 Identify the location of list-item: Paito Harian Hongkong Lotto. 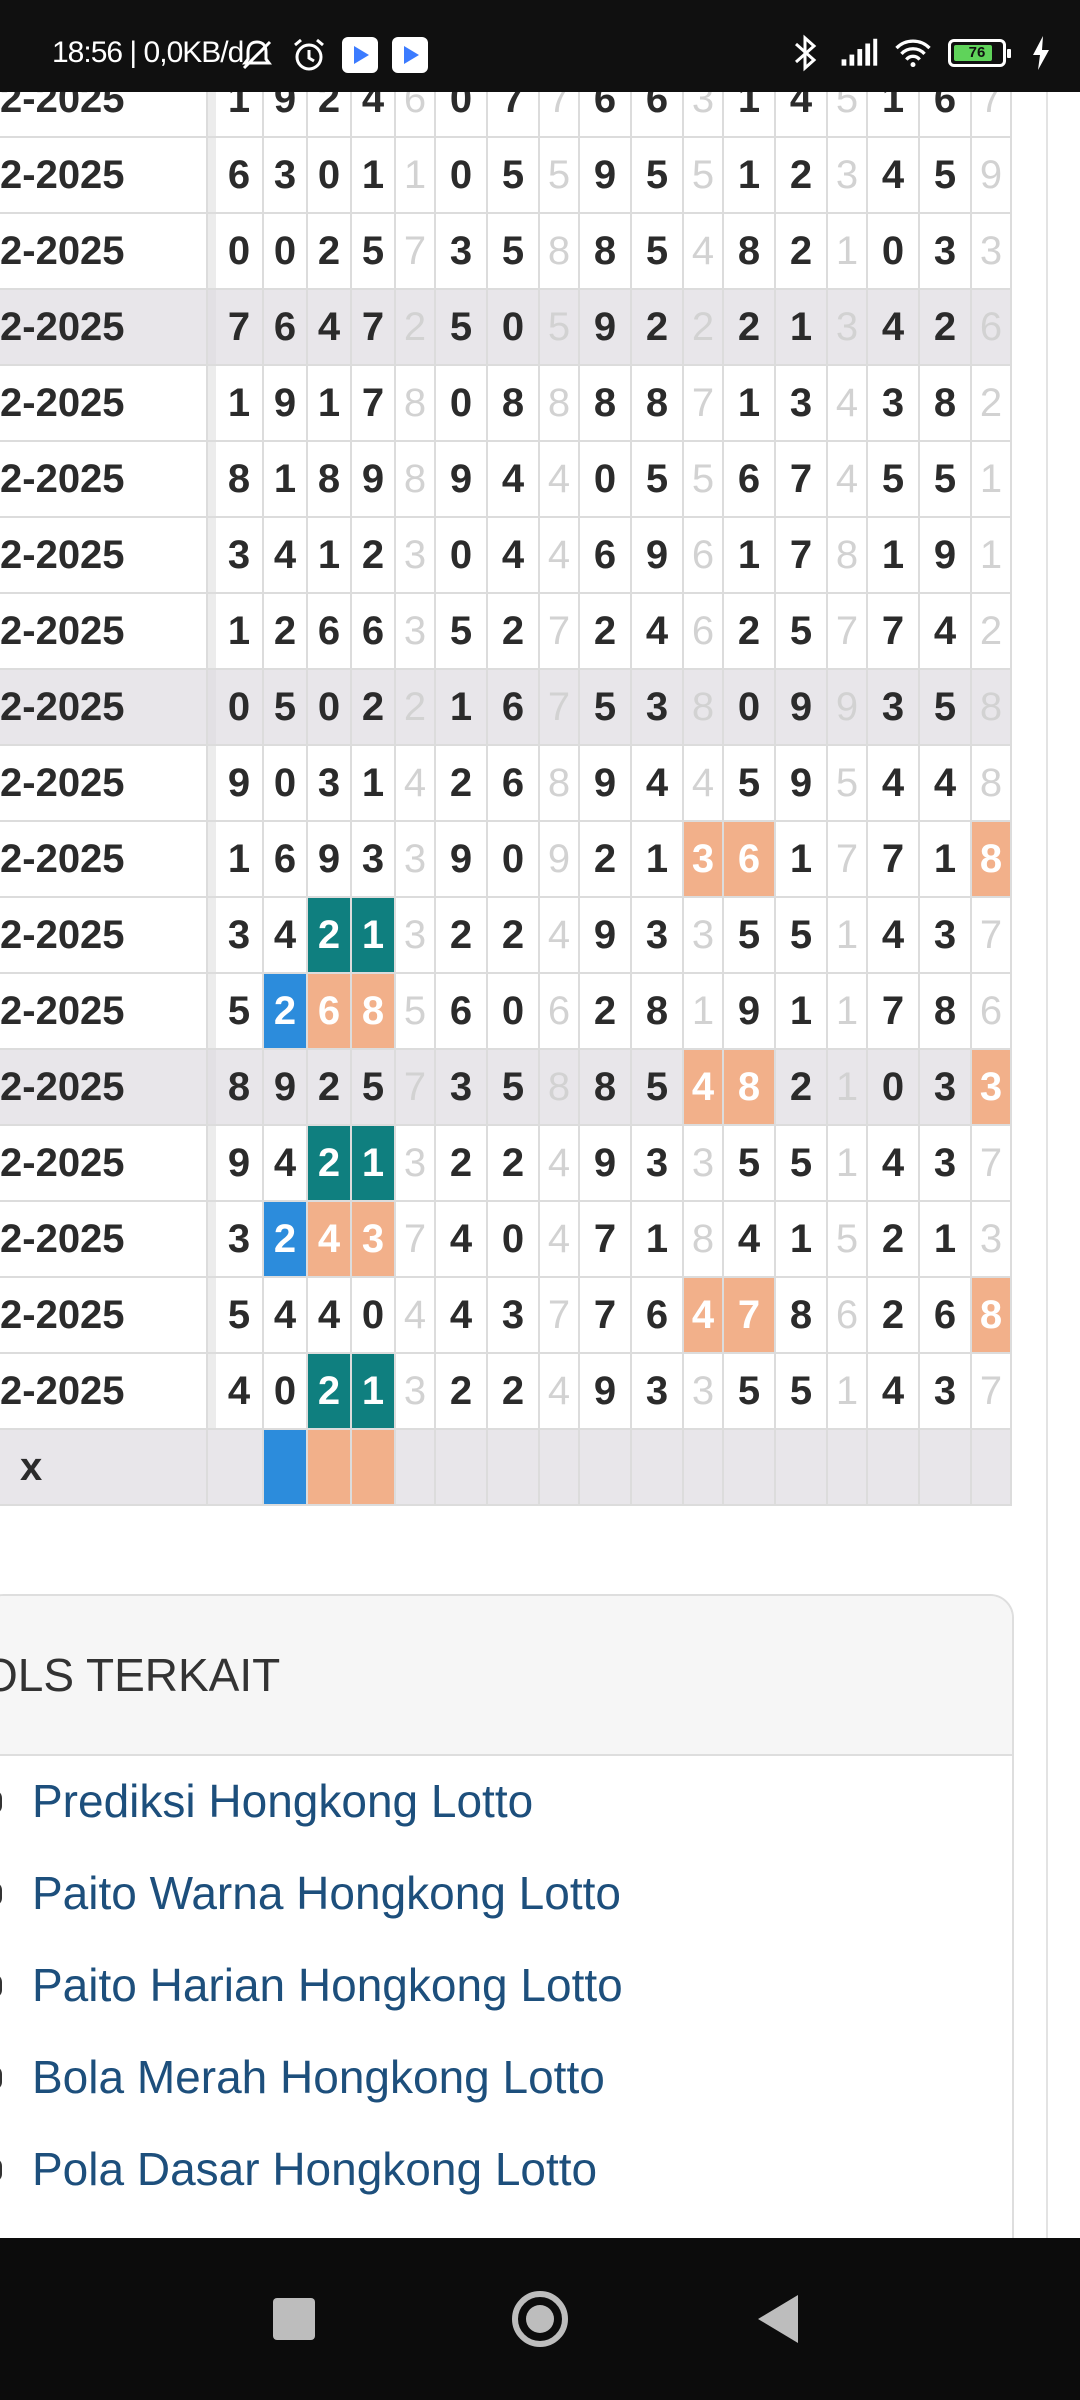
(506, 1986).